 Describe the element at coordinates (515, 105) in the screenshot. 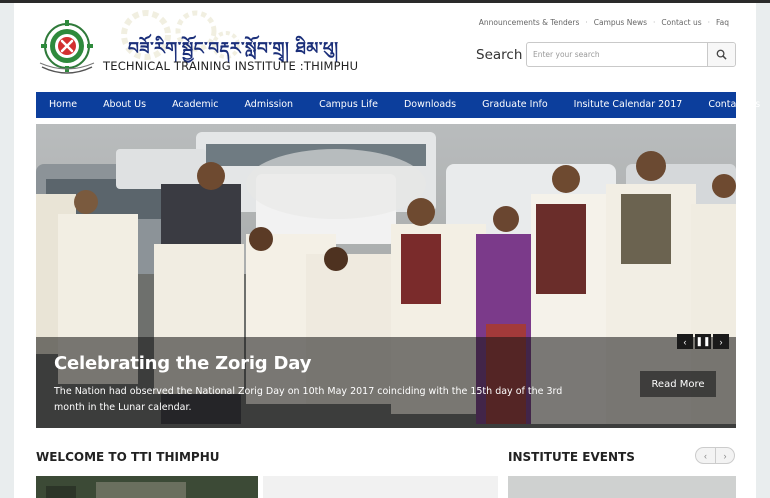

I see `nav-graduate-info: Graduate Info` at that location.